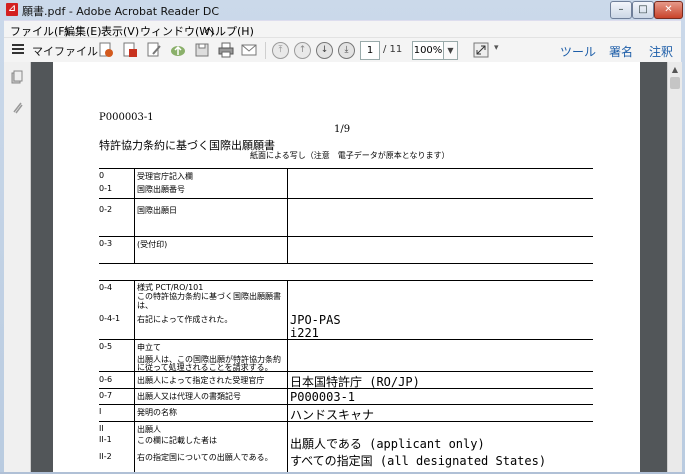 Image resolution: width=685 pixels, height=474 pixels. I want to click on row-i-num: I, so click(100, 411).